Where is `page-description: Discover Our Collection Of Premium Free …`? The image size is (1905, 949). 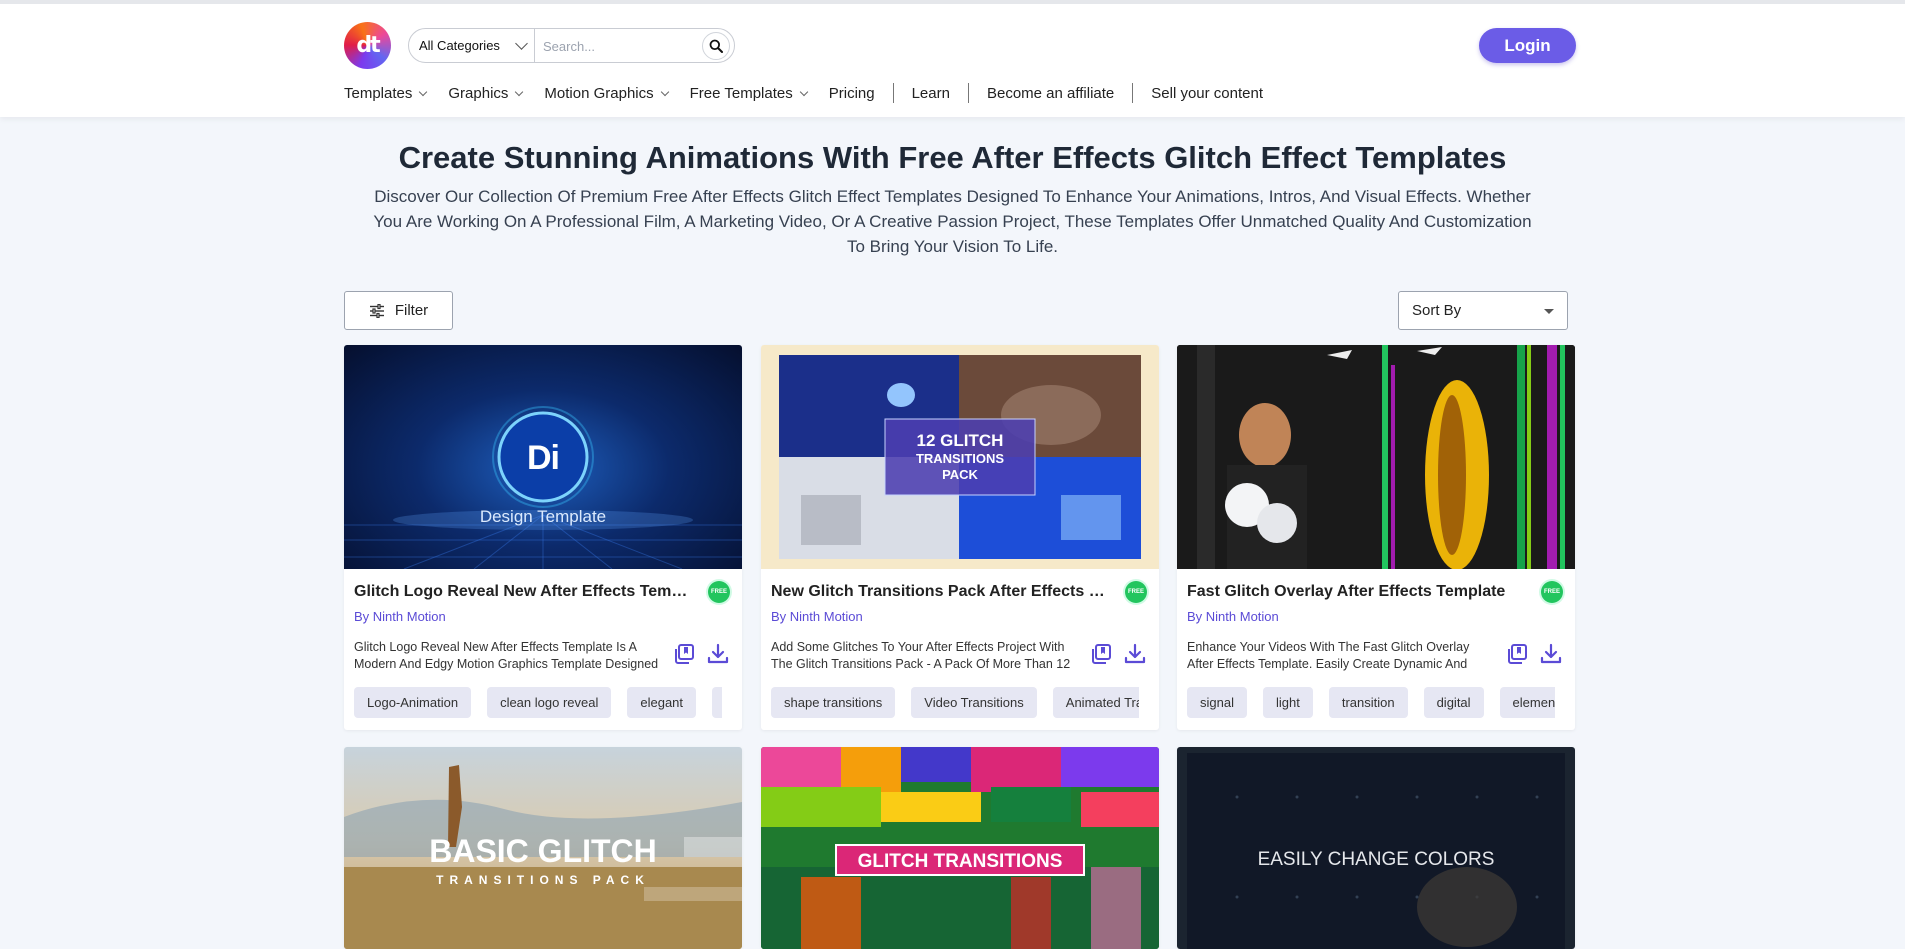
page-description: Discover Our Collection Of Premium Free … is located at coordinates (952, 221).